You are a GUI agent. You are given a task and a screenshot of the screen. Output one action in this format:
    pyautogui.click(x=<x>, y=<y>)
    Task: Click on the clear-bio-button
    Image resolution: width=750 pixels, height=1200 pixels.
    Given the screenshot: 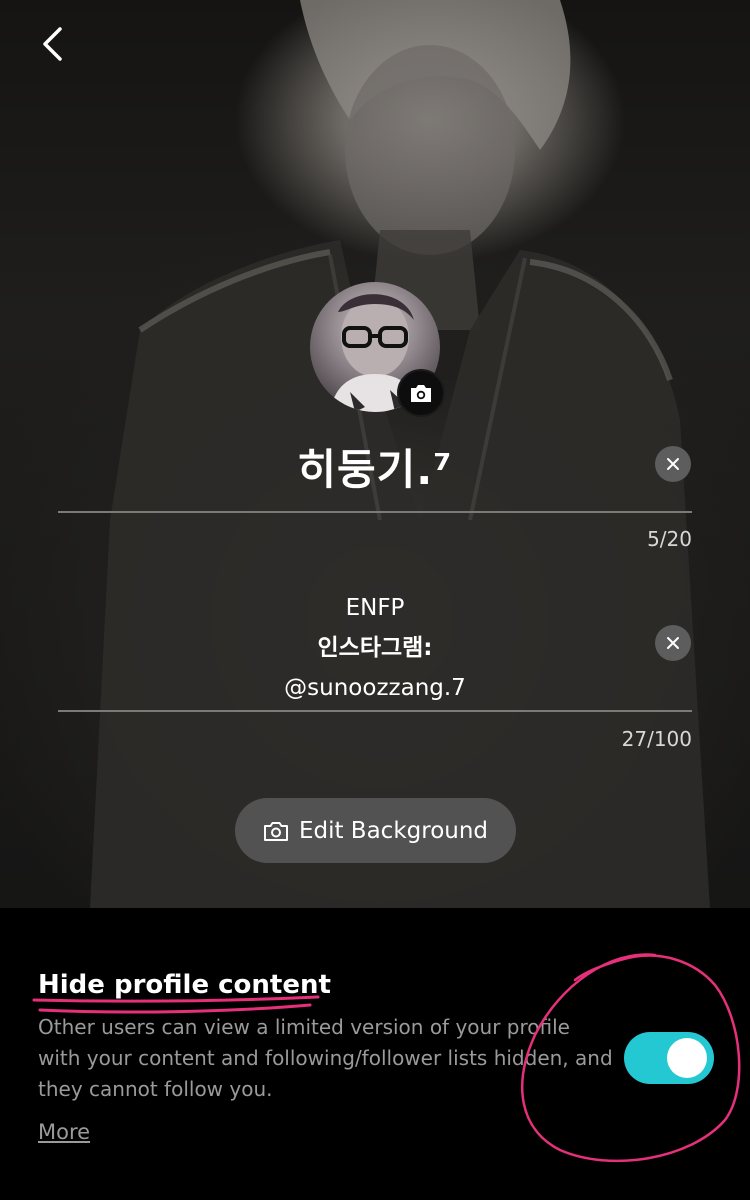 What is the action you would take?
    pyautogui.click(x=673, y=643)
    